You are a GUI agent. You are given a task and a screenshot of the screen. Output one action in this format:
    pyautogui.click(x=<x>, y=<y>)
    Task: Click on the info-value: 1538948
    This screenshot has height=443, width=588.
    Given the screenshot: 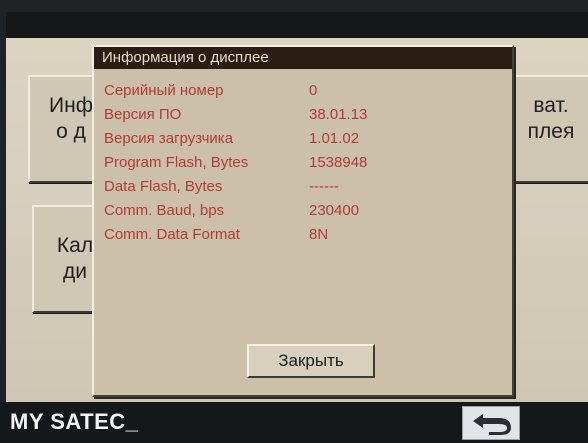 What is the action you would take?
    pyautogui.click(x=338, y=162)
    